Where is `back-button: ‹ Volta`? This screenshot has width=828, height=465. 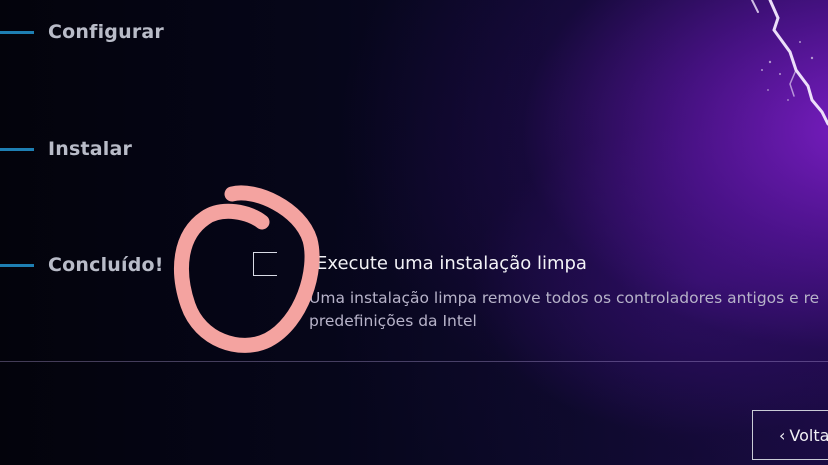
back-button: ‹ Volta is located at coordinates (790, 435).